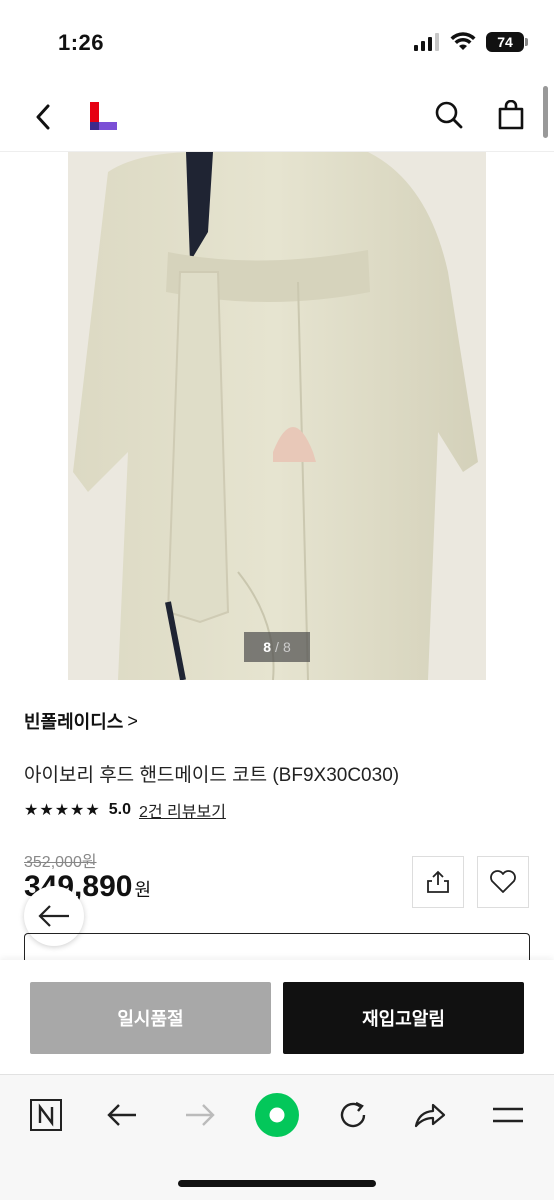 The height and width of the screenshot is (1200, 554). I want to click on brand-name: 빈폴레이디스, so click(74, 722).